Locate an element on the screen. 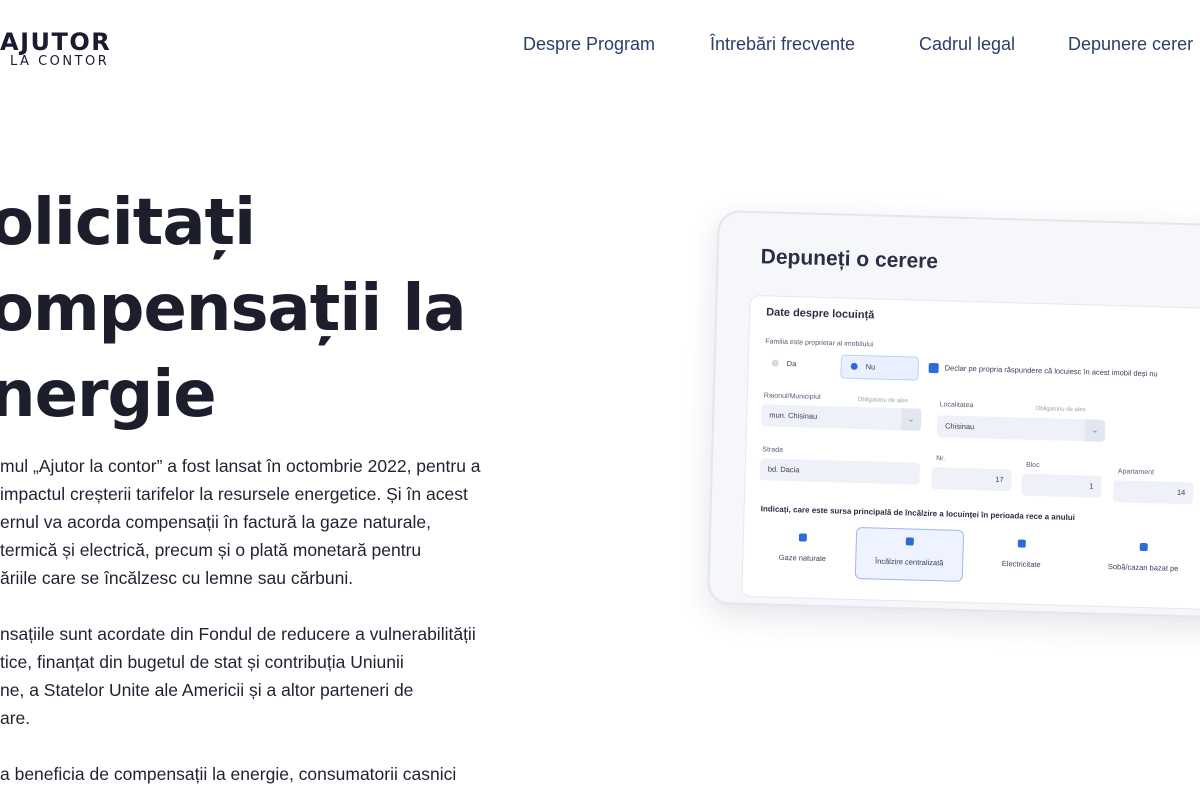 This screenshot has width=1200, height=789. checkbox-checked-icon is located at coordinates (933, 368).